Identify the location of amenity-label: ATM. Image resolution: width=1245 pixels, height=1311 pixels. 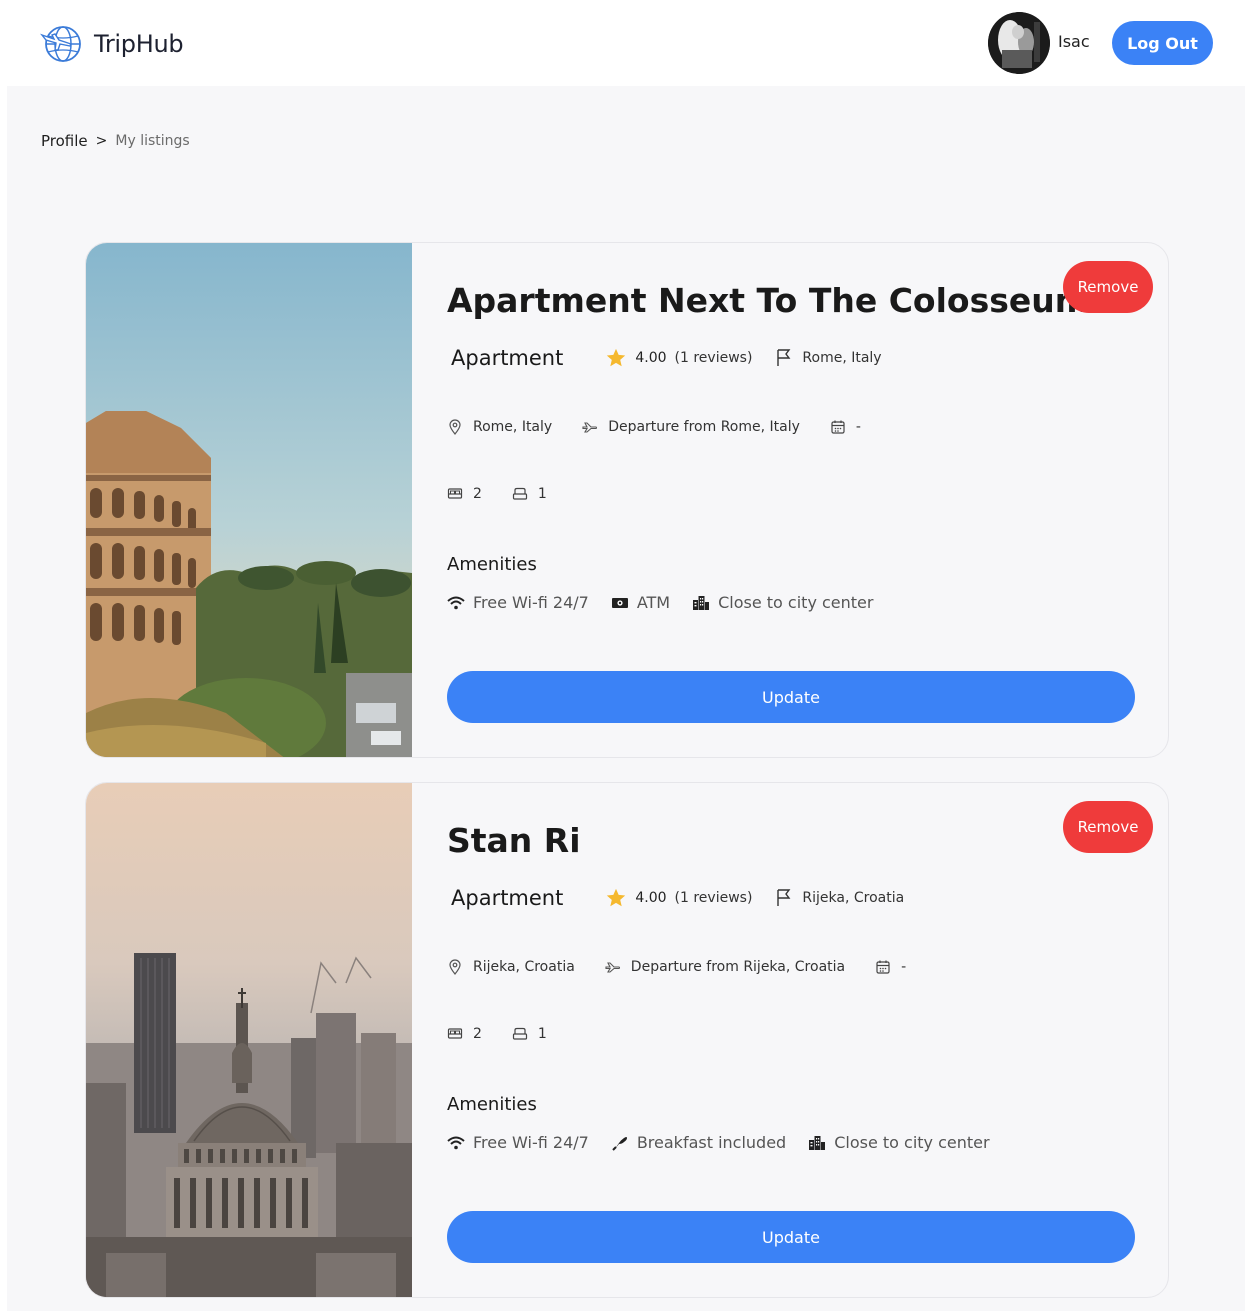
(653, 602).